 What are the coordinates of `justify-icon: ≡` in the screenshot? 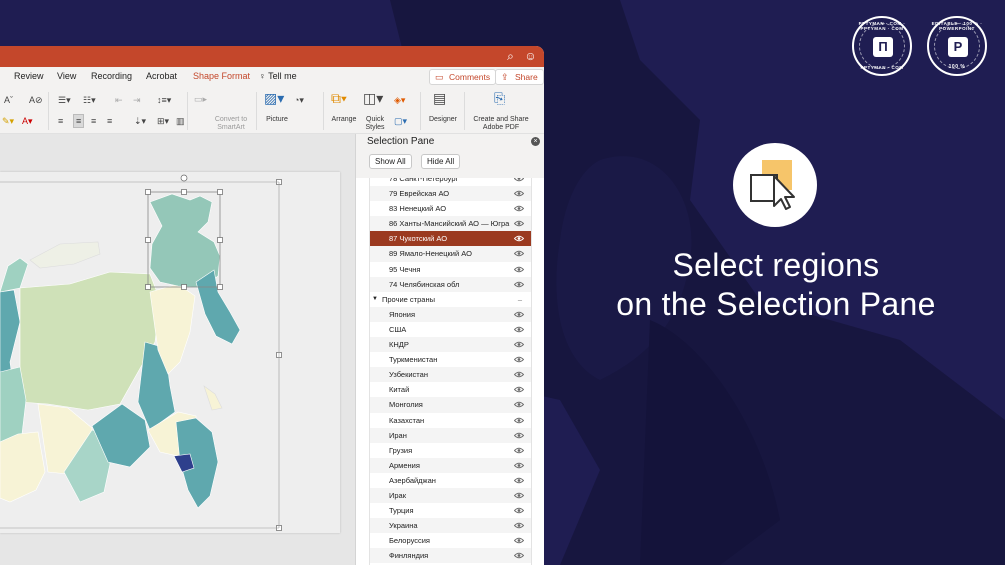 It's located at (109, 121).